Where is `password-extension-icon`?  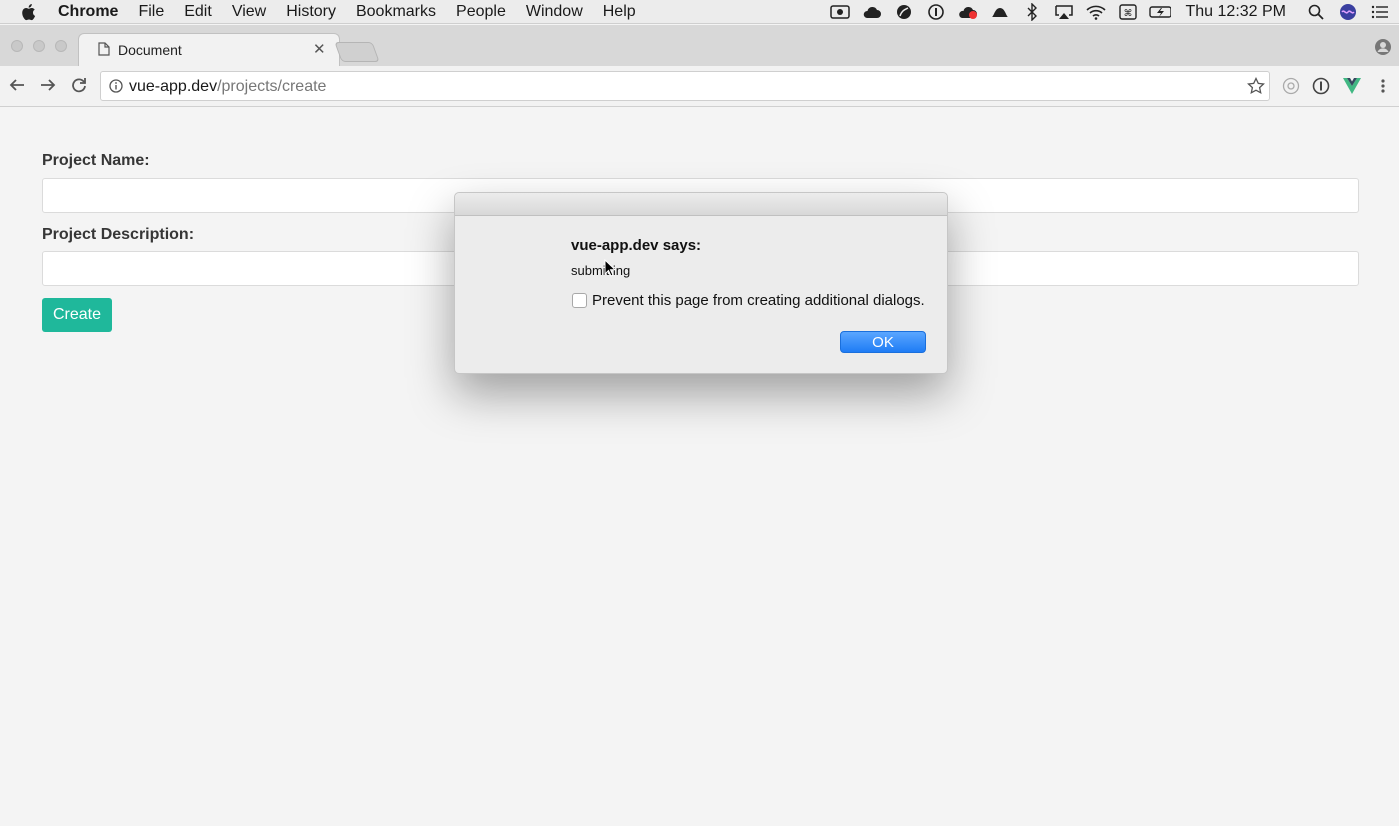 password-extension-icon is located at coordinates (1321, 86).